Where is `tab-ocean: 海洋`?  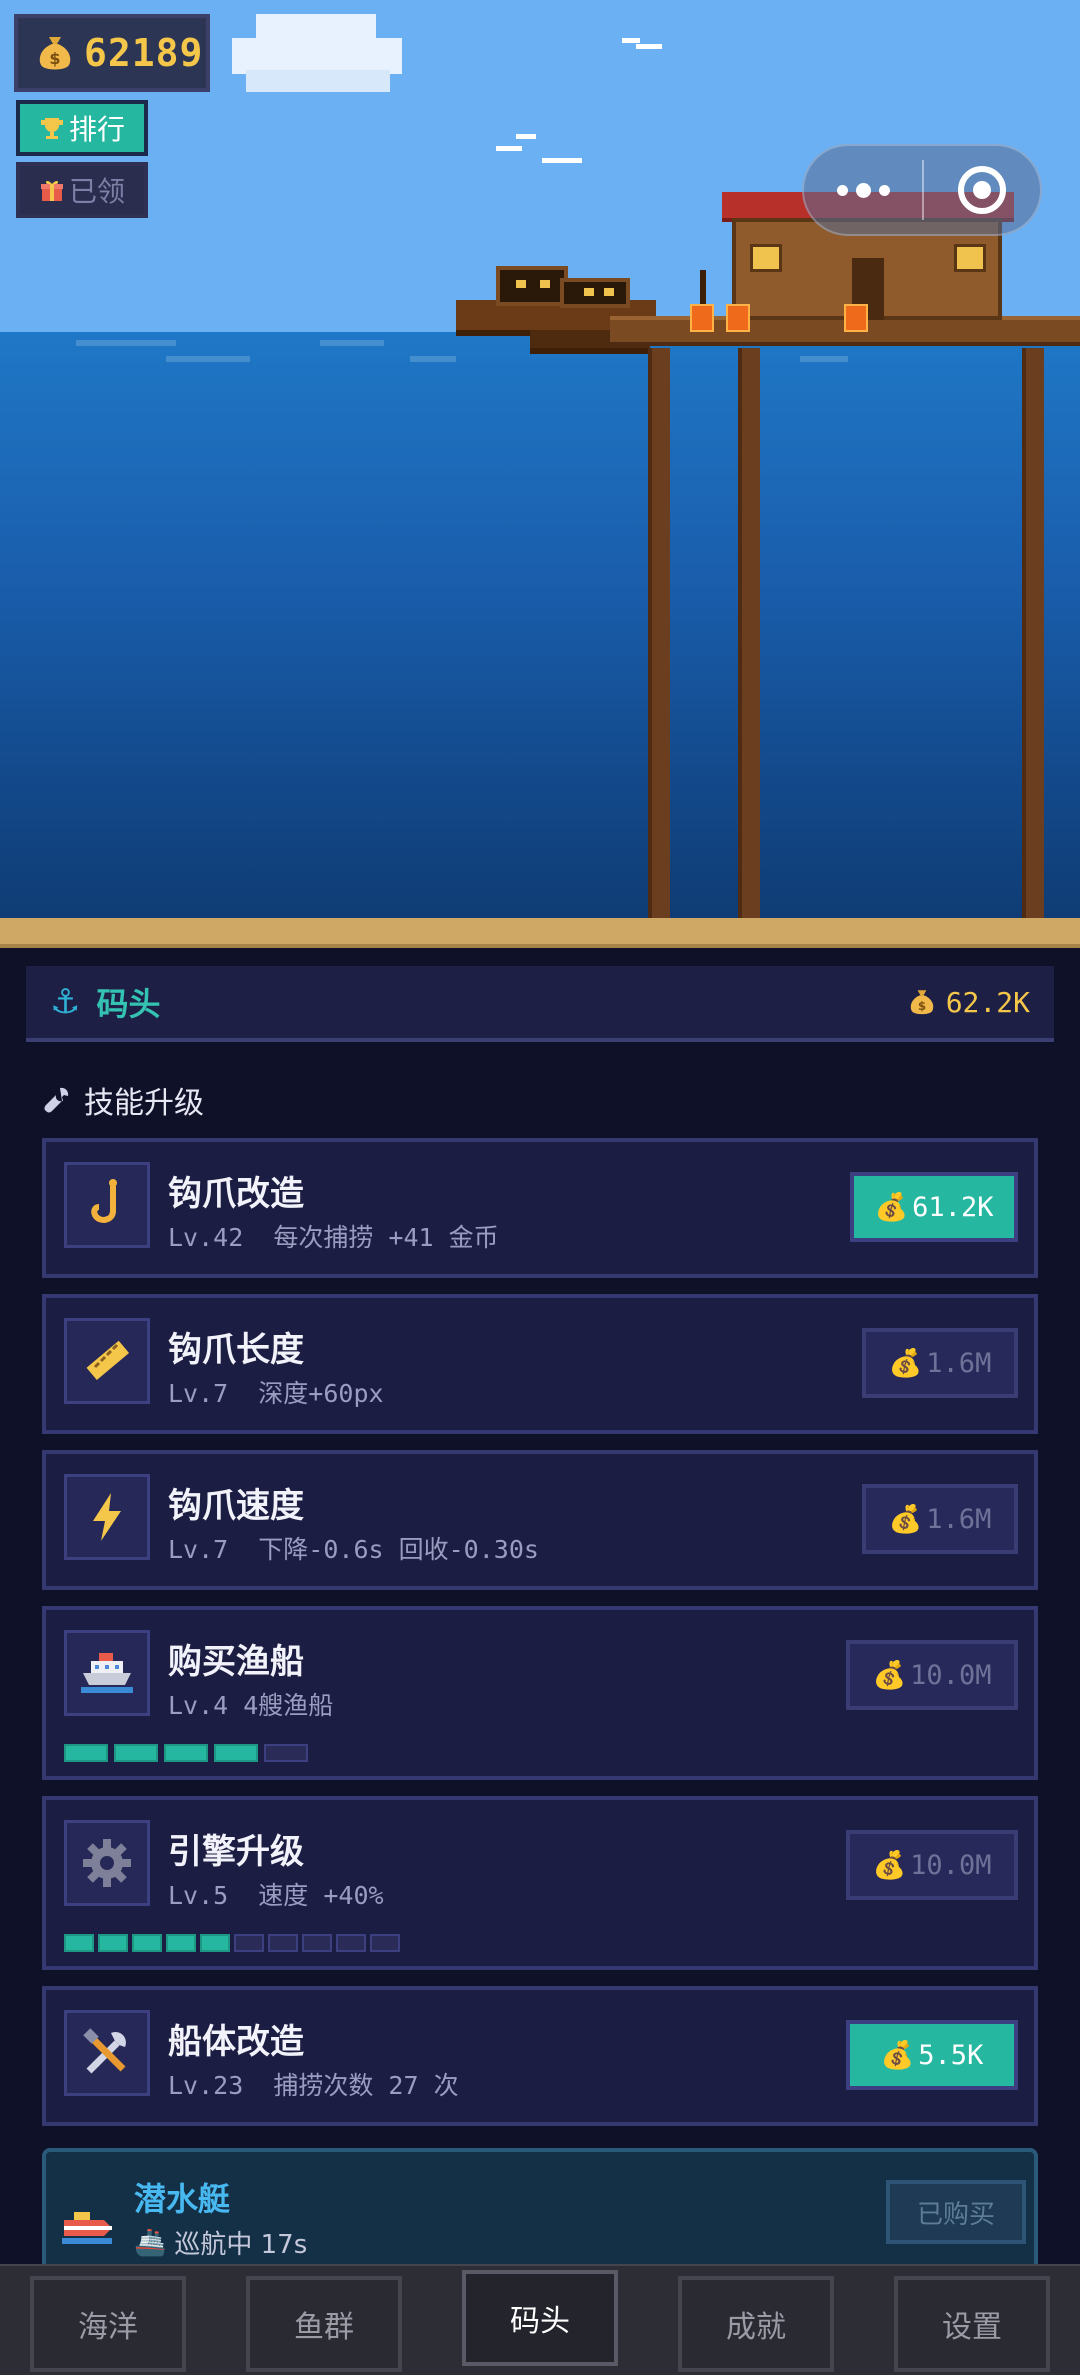 tab-ocean: 海洋 is located at coordinates (108, 2324).